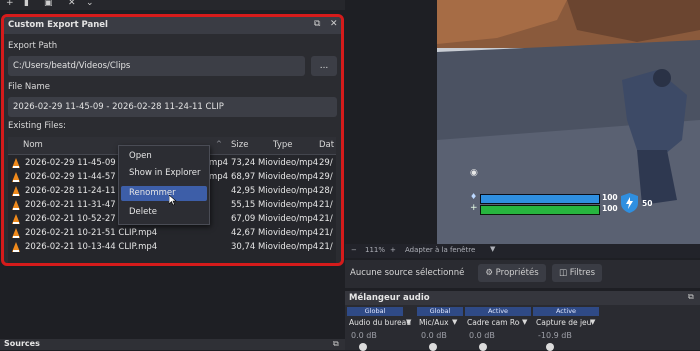 This screenshot has height=351, width=700. Describe the element at coordinates (219, 144) in the screenshot. I see `sort-chevron-icon: ^` at that location.